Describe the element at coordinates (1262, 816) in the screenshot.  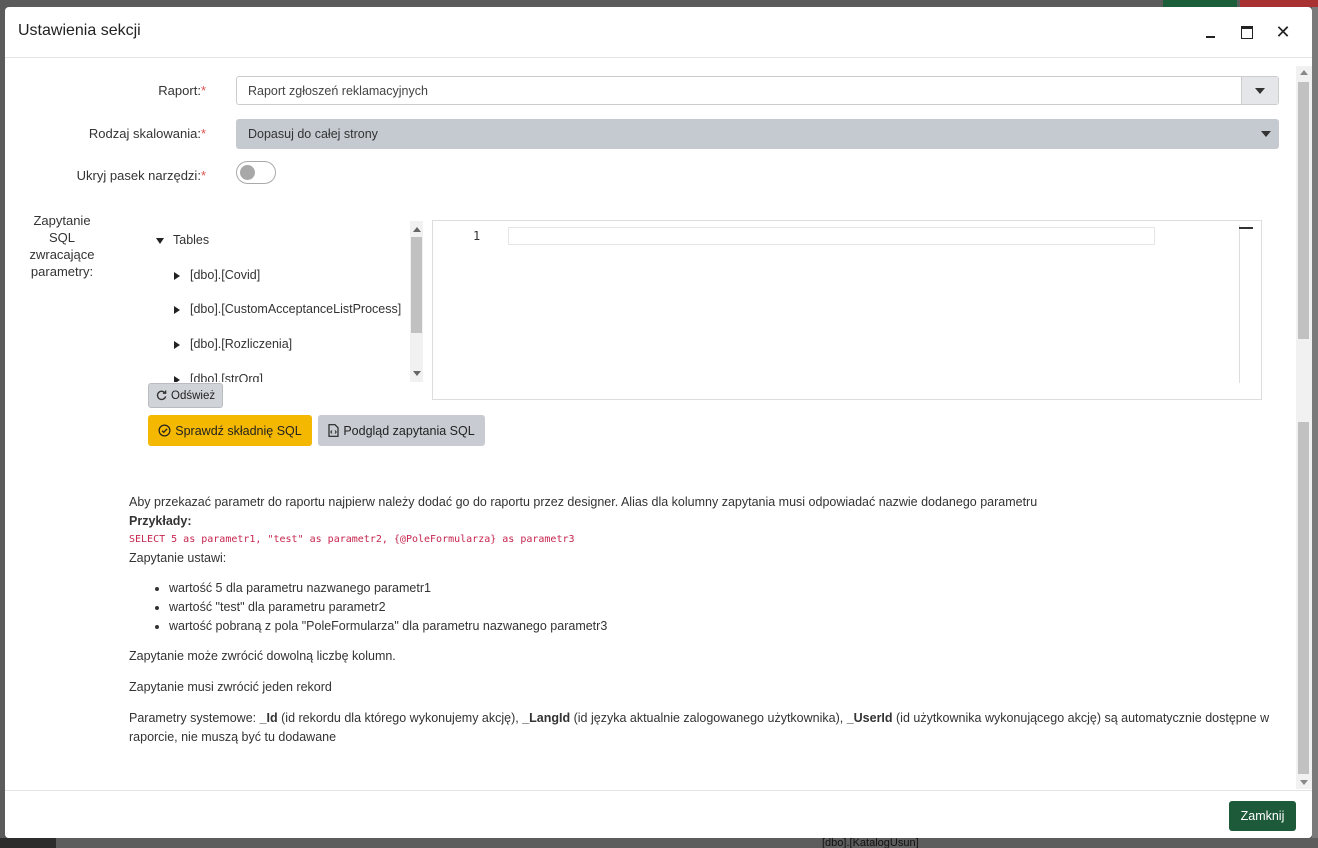
I see `close-button: Zamknij` at that location.